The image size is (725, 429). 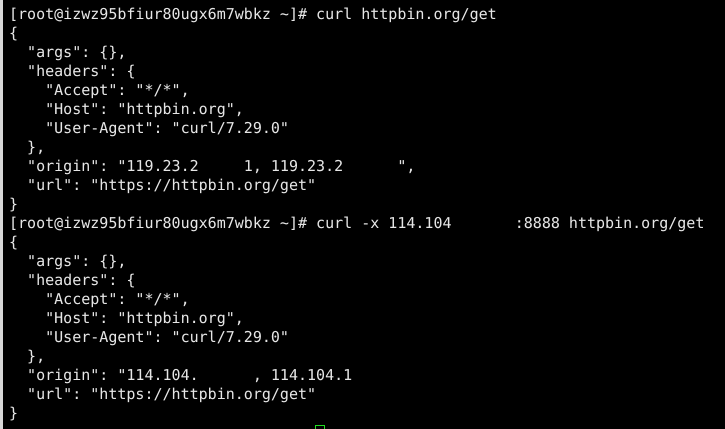 What do you see at coordinates (221, 166) in the screenshot?
I see `terminal-line: "origin": "119.23.2 1, 119.23.2 ",` at bounding box center [221, 166].